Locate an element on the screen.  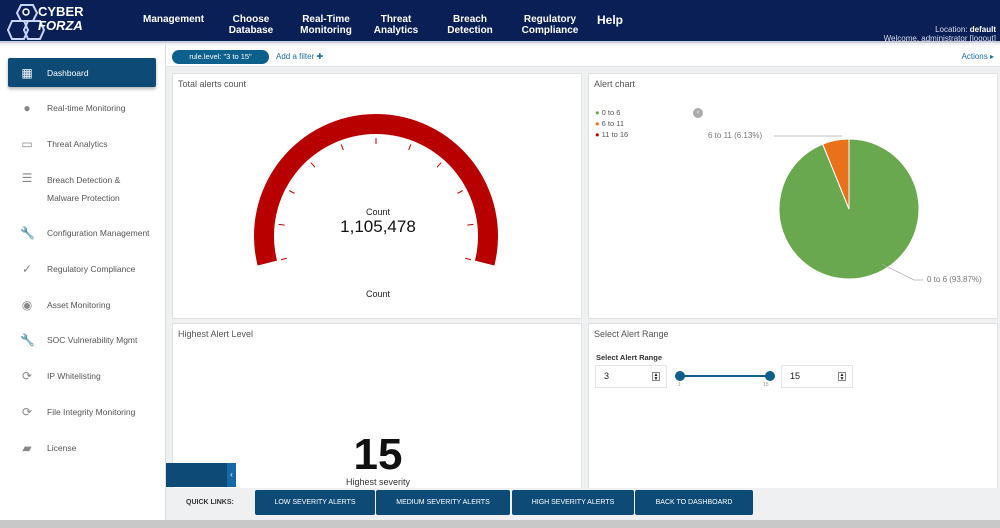
eye-icon: ◉ is located at coordinates (27, 305).